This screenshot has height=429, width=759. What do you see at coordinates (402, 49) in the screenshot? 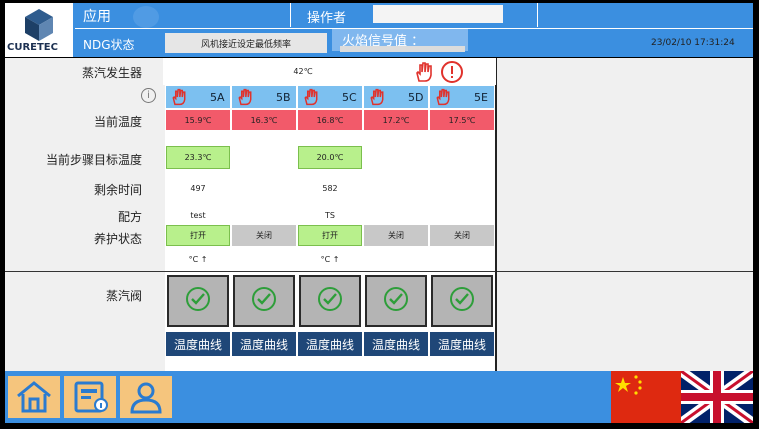
I see `flame-bar` at bounding box center [402, 49].